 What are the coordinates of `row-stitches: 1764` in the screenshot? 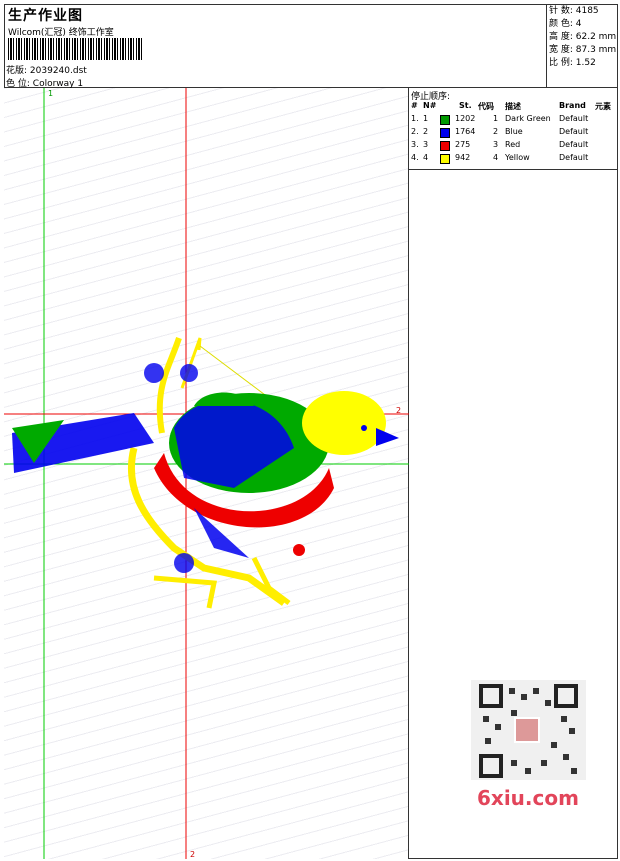 It's located at (465, 131).